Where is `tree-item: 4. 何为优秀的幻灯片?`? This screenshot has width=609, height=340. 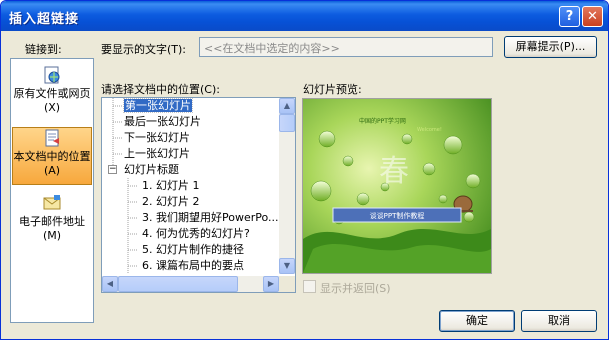 tree-item: 4. 何为优秀的幻灯片? is located at coordinates (196, 234).